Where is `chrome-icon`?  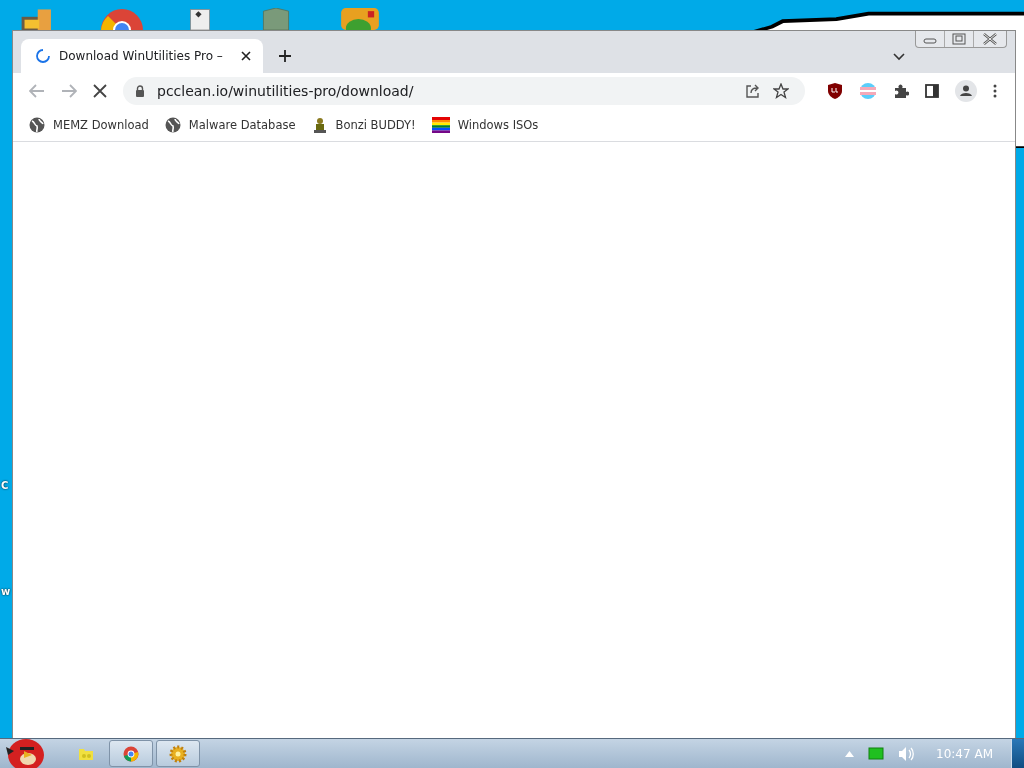 chrome-icon is located at coordinates (131, 753).